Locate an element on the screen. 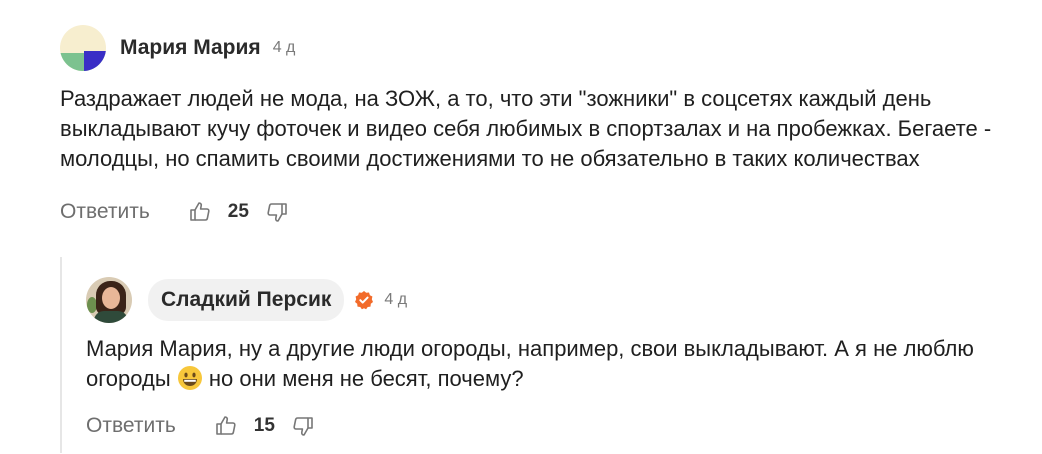  comment-time: 4 д is located at coordinates (284, 47).